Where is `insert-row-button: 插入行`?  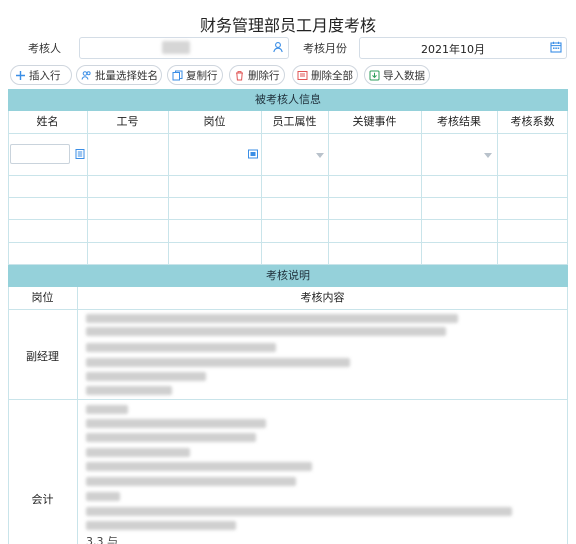 insert-row-button: 插入行 is located at coordinates (41, 75).